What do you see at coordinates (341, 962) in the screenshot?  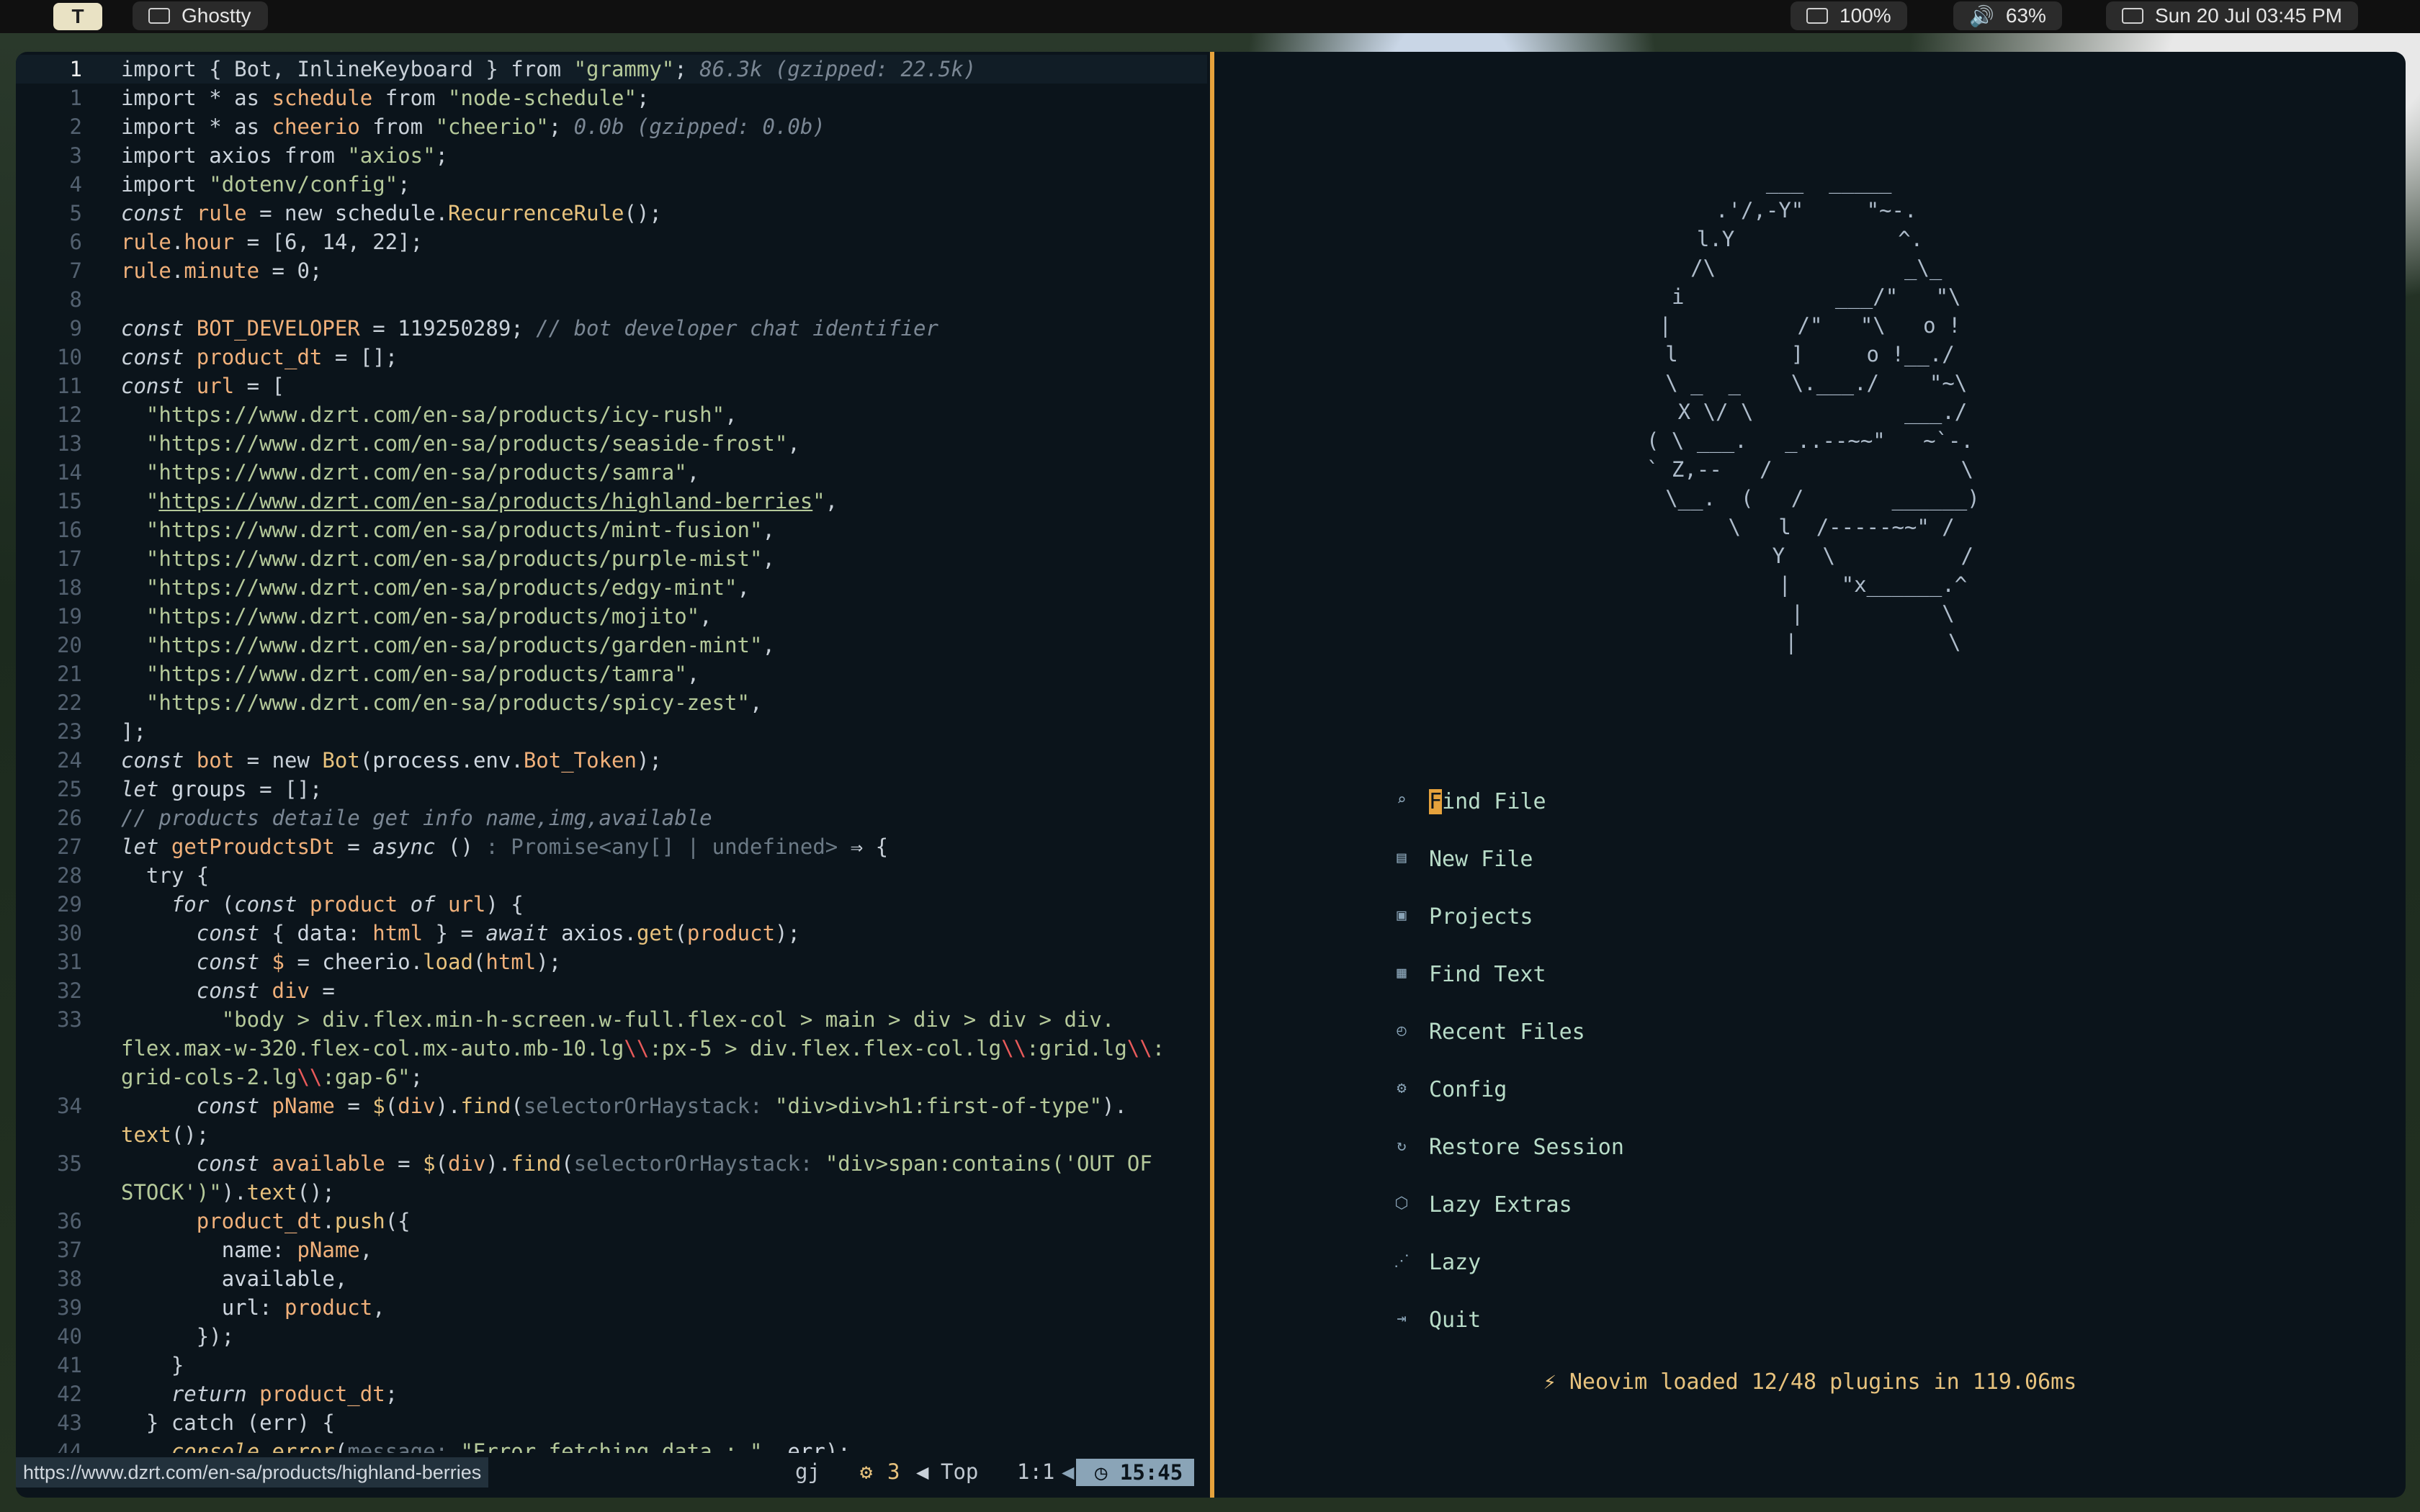 I see `line-code: const $ = cheerio.load(html);` at bounding box center [341, 962].